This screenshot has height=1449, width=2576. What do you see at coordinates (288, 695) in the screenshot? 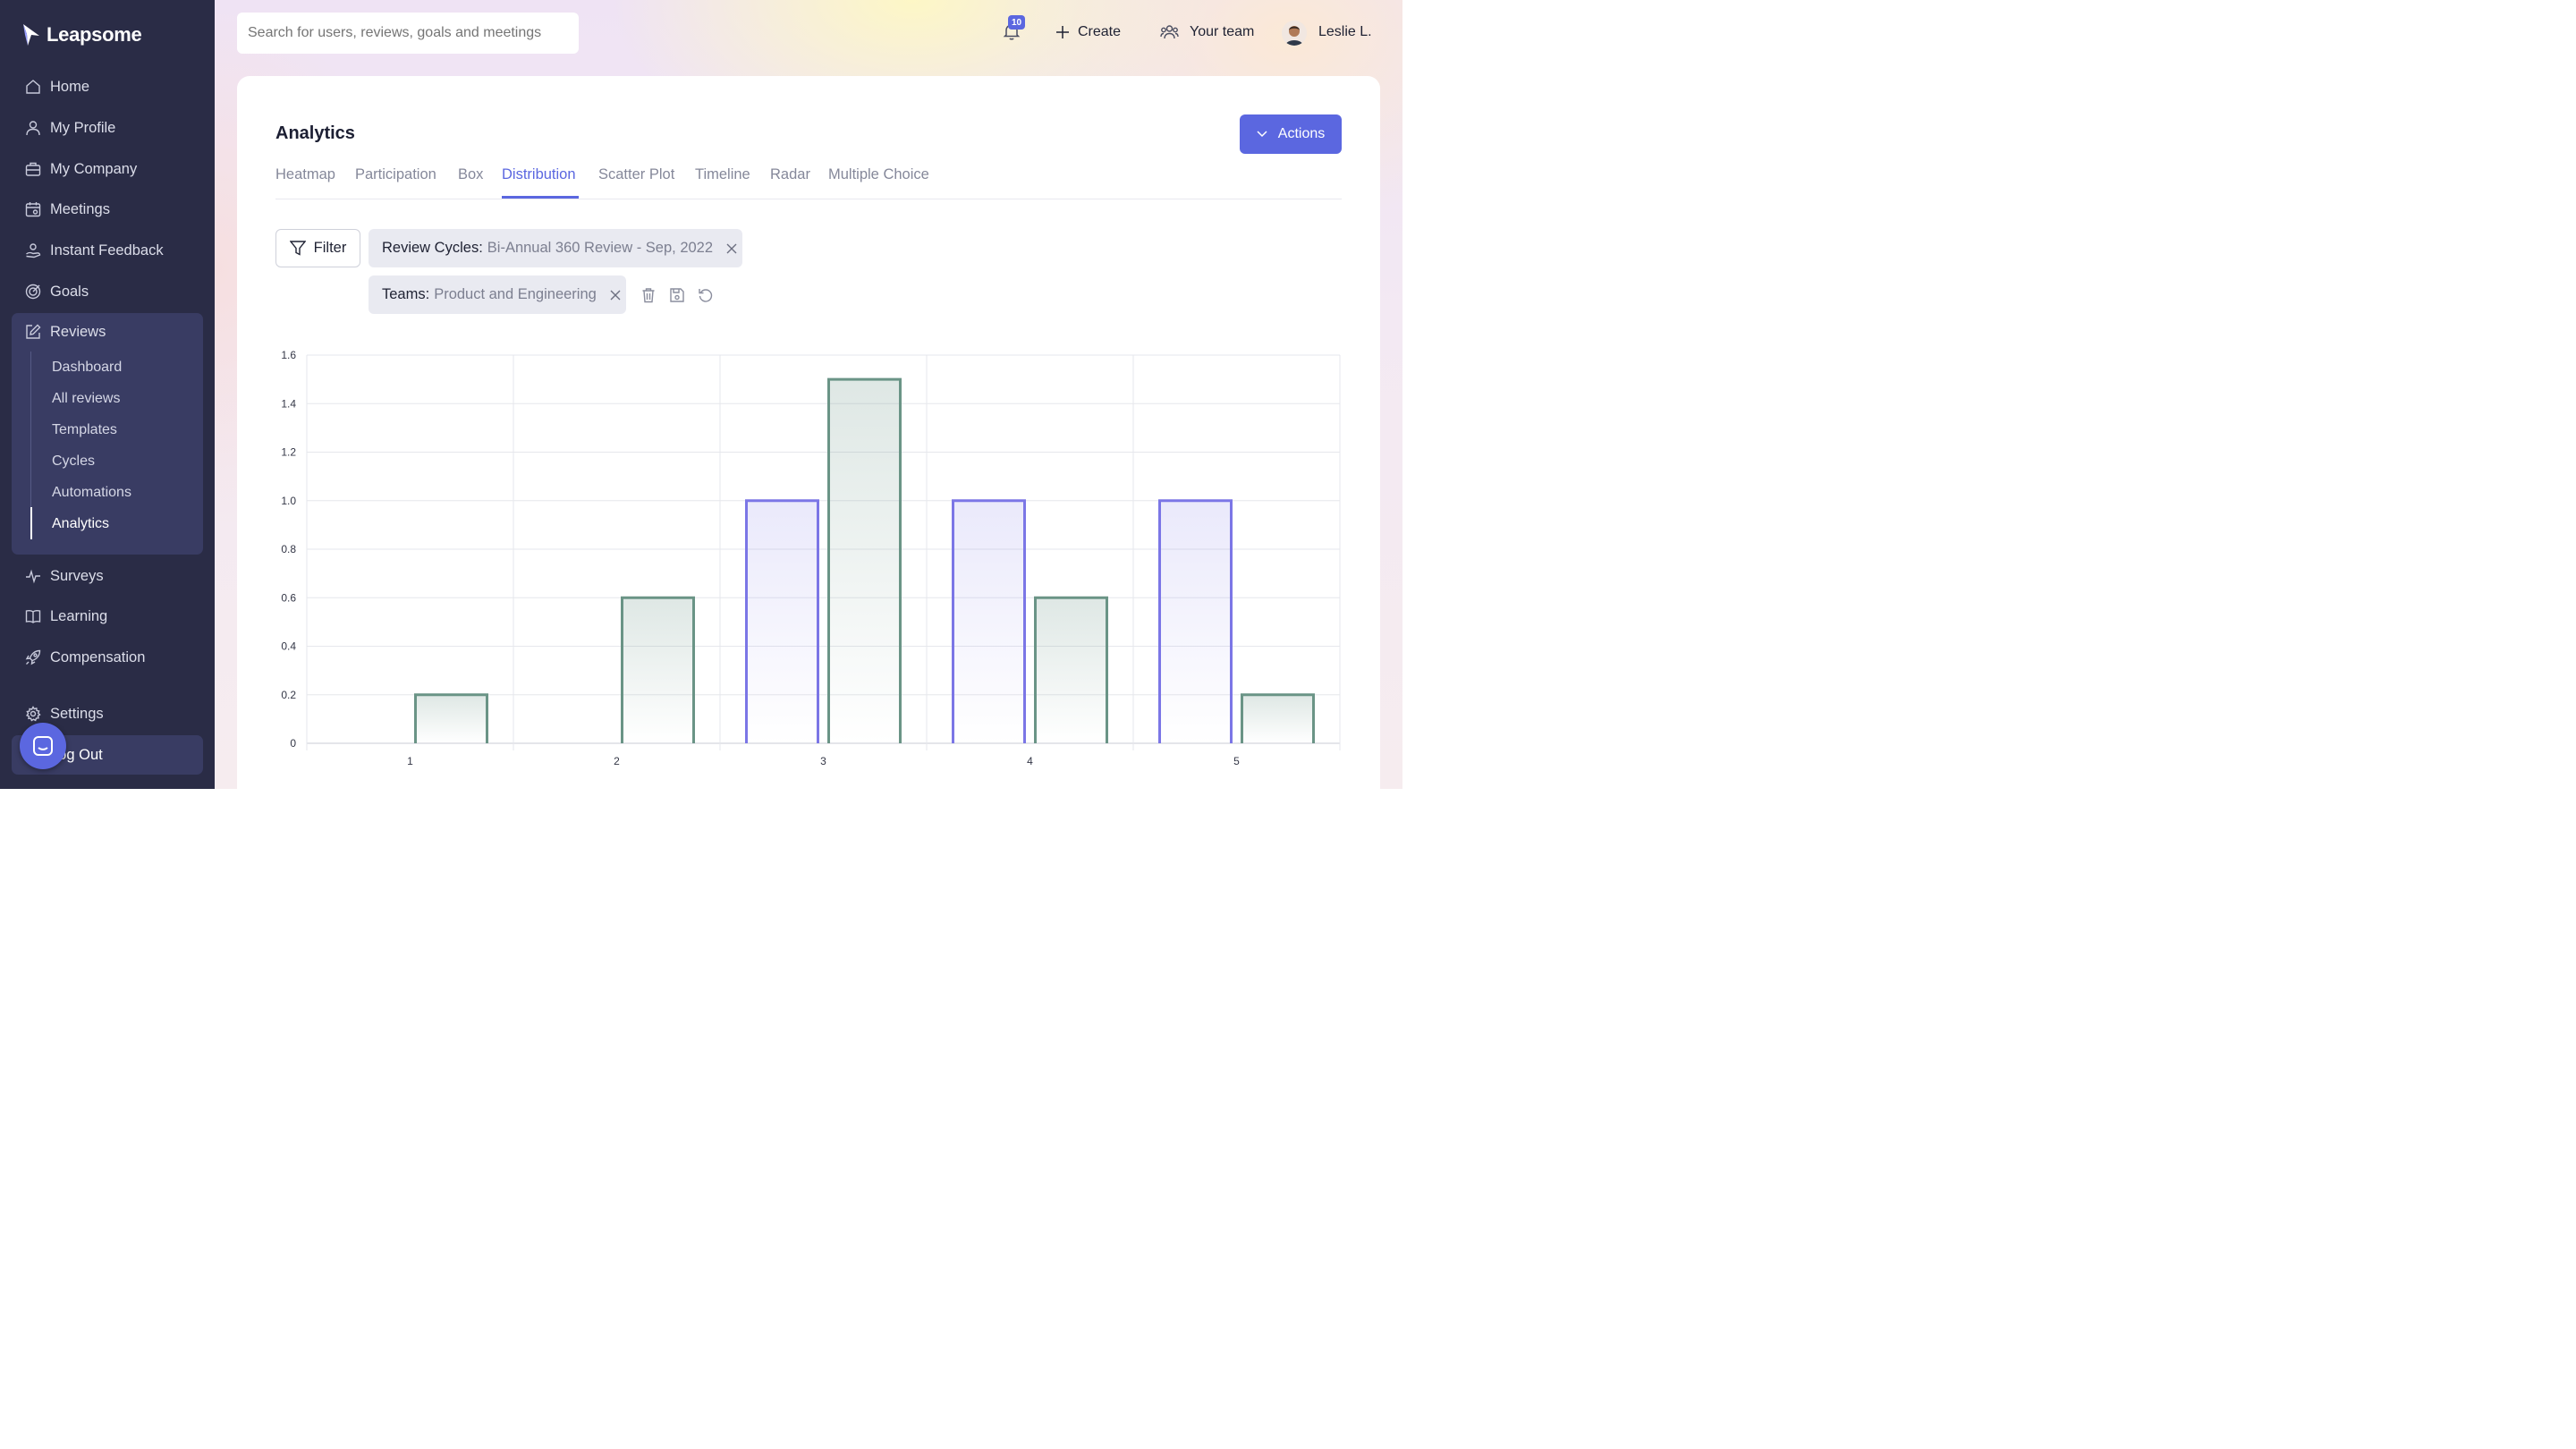
I see `y-tick-label: 0.2` at bounding box center [288, 695].